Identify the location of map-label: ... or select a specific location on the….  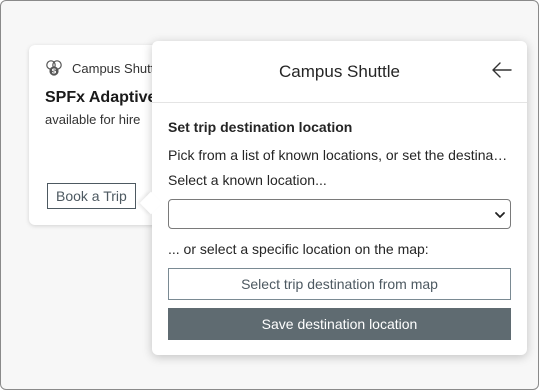
(298, 249).